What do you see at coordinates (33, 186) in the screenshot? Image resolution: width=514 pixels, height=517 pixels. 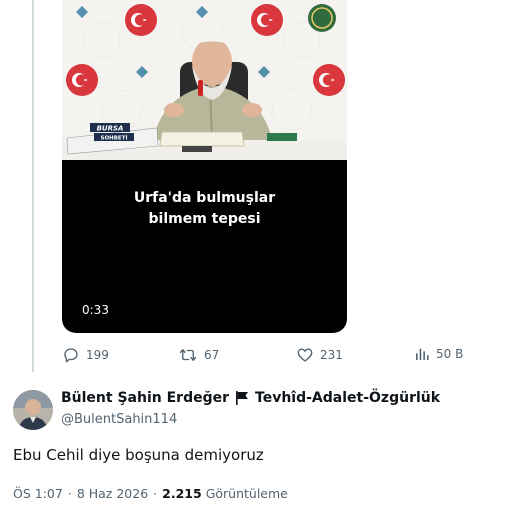 I see `thread-connector-line` at bounding box center [33, 186].